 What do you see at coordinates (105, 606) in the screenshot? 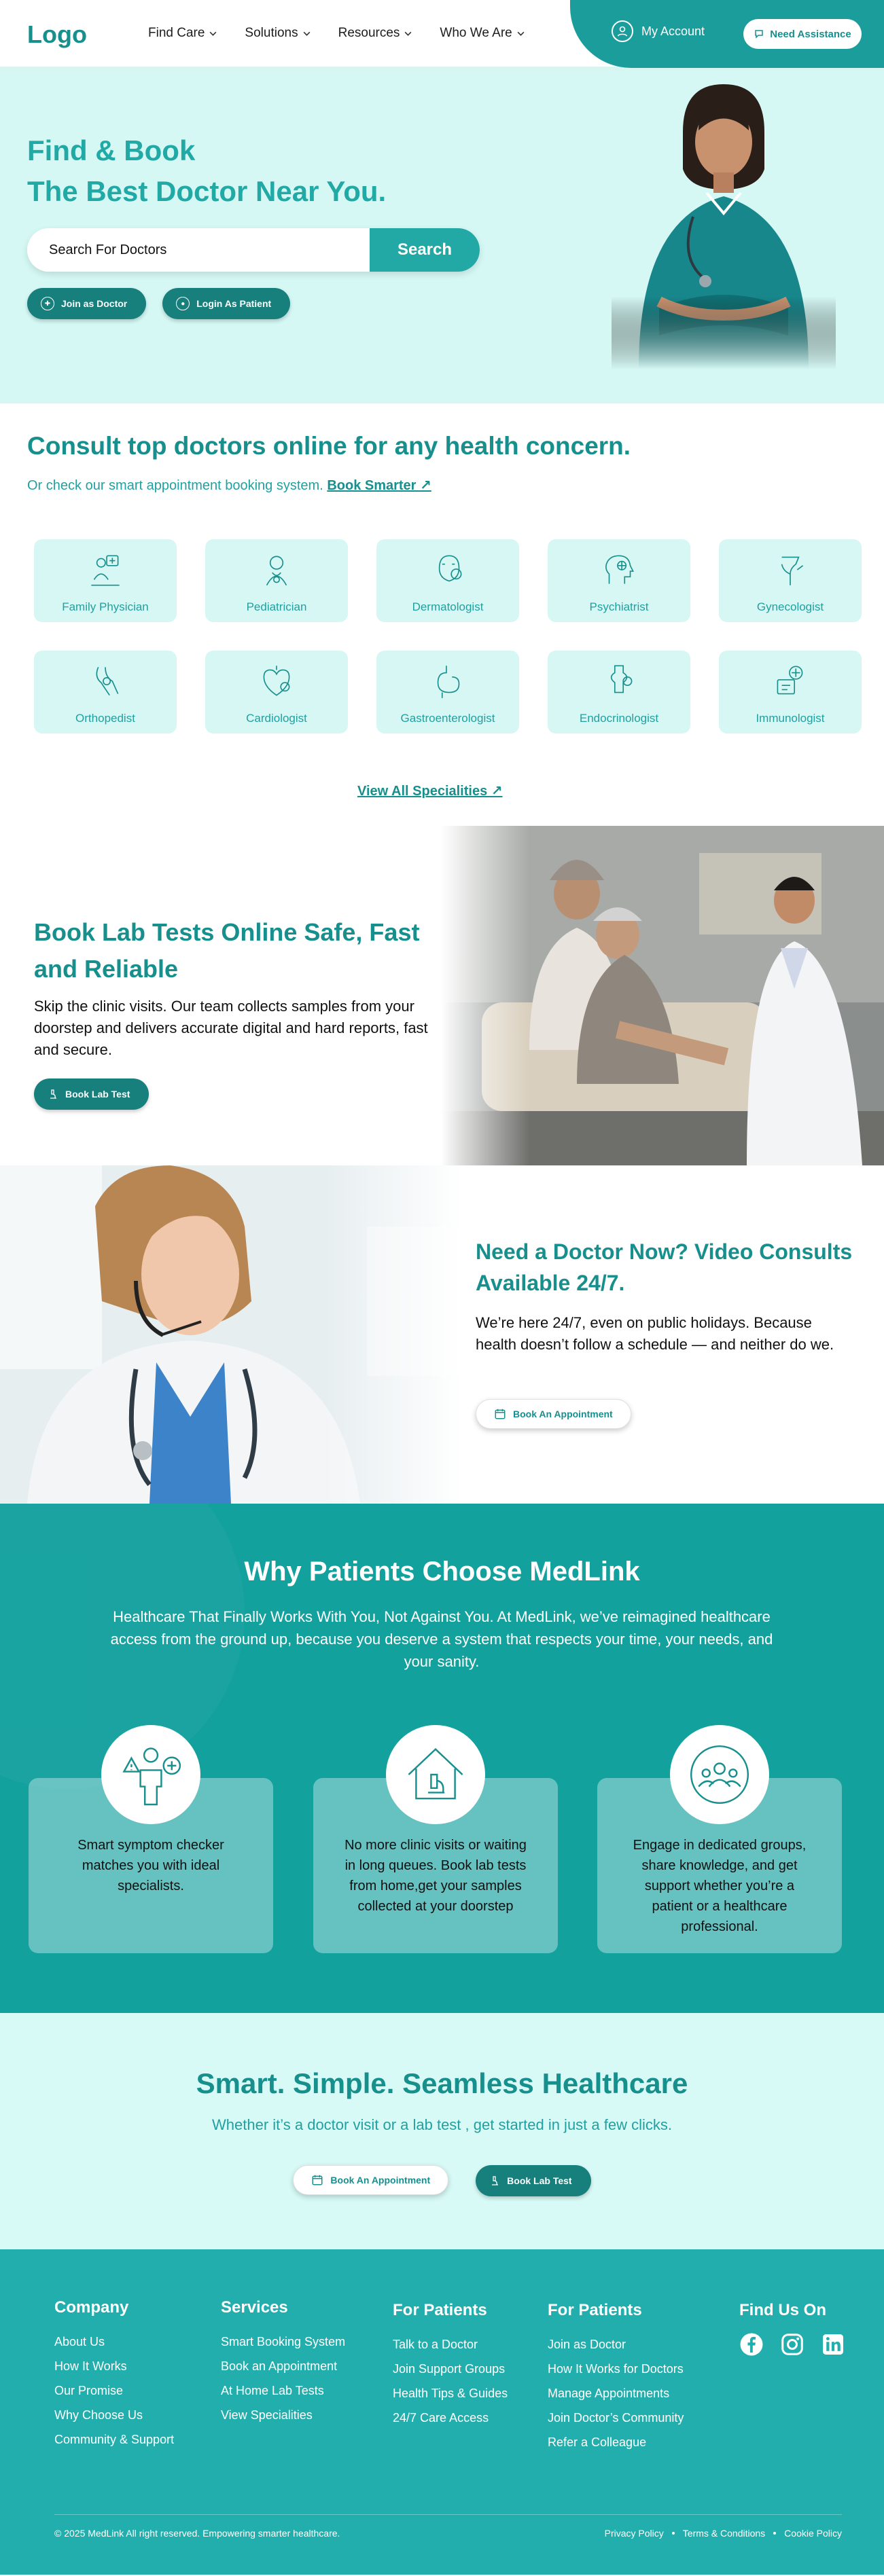
I see `speciality-label: Family Physician` at bounding box center [105, 606].